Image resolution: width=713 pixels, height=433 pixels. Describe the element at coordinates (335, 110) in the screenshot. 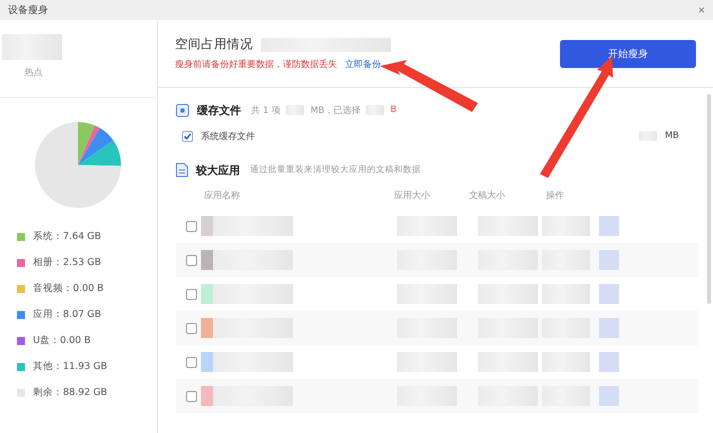

I see `size-summary: MB，已选择` at that location.